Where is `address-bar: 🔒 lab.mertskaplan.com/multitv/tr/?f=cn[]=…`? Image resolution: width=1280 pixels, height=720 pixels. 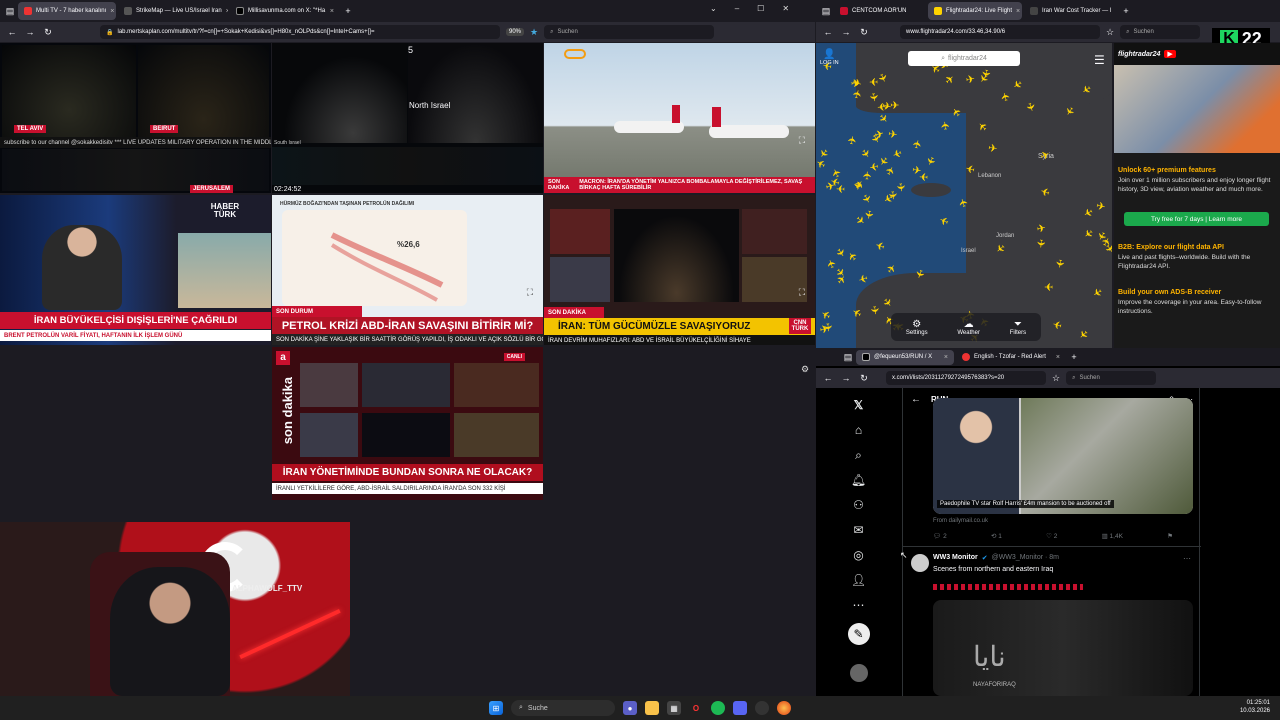
address-bar: 🔒 lab.mertskaplan.com/multitv/tr/?f=cn[]=… is located at coordinates (300, 32).